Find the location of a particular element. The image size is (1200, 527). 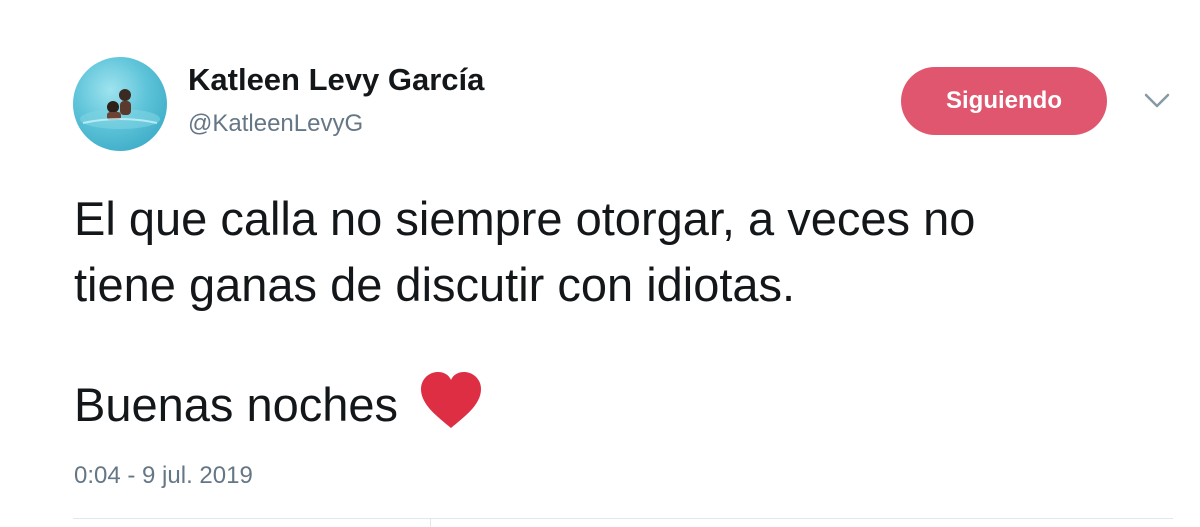

tweet-menu-button is located at coordinates (1157, 101).